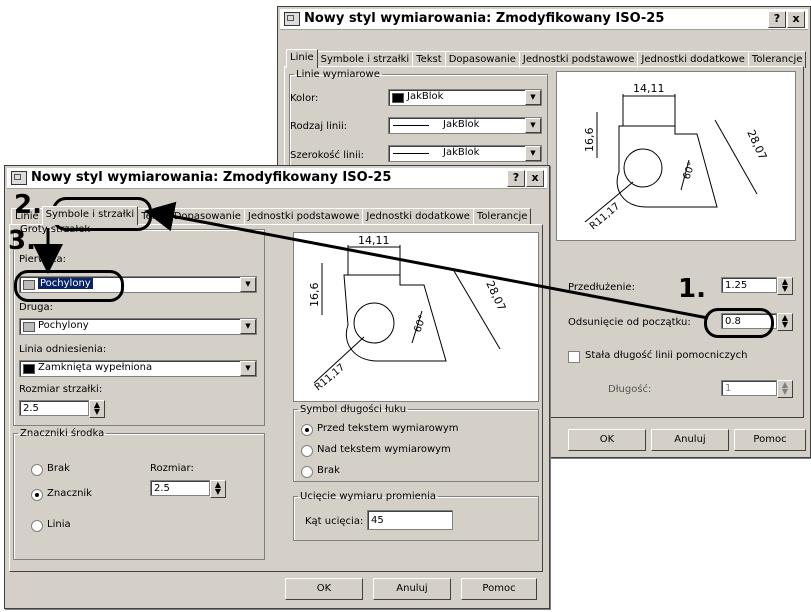 This screenshot has width=811, height=612. I want to click on tab-jednostki-podstawowe: Jednostki podstawowe, so click(303, 216).